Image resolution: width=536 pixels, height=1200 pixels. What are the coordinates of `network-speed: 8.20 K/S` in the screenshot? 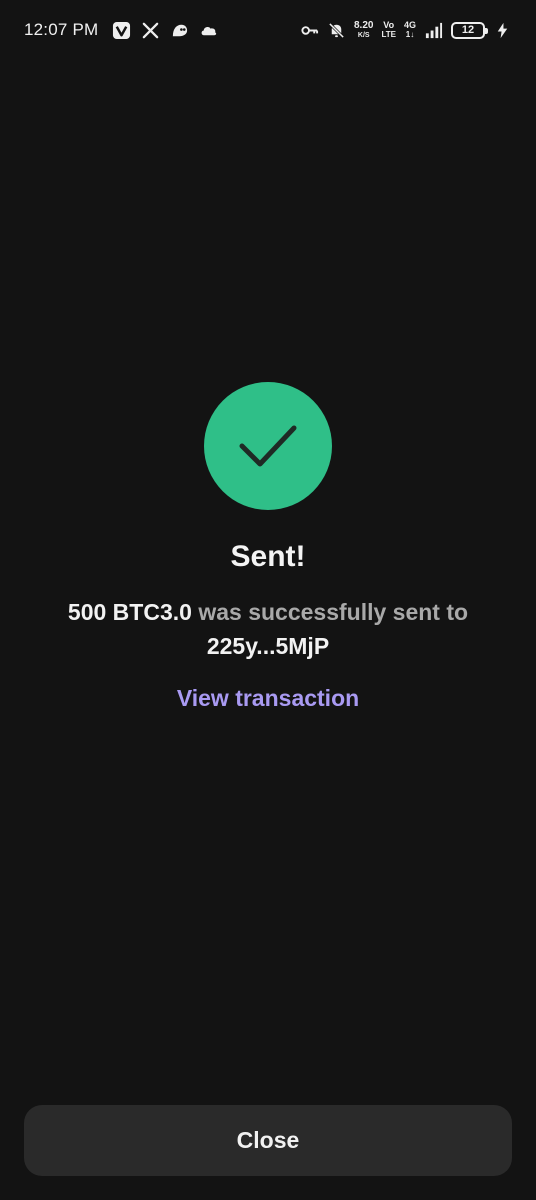 It's located at (364, 30).